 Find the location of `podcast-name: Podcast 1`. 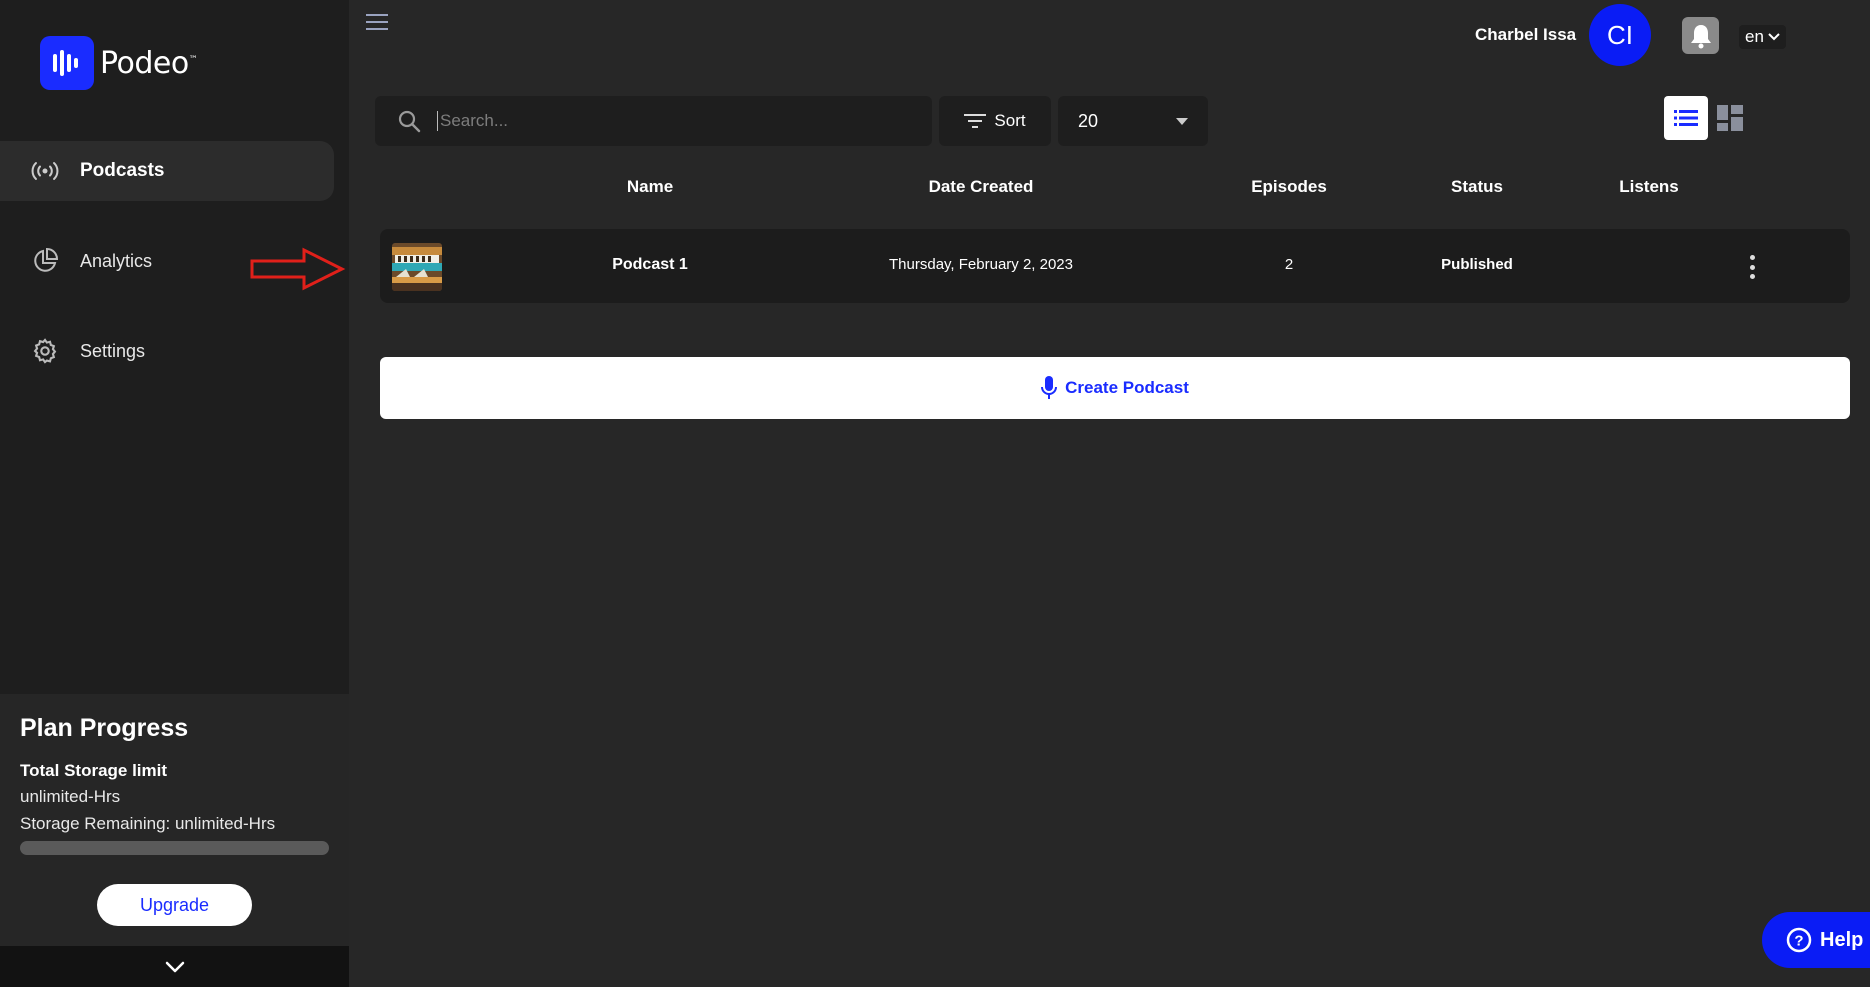

podcast-name: Podcast 1 is located at coordinates (650, 265).